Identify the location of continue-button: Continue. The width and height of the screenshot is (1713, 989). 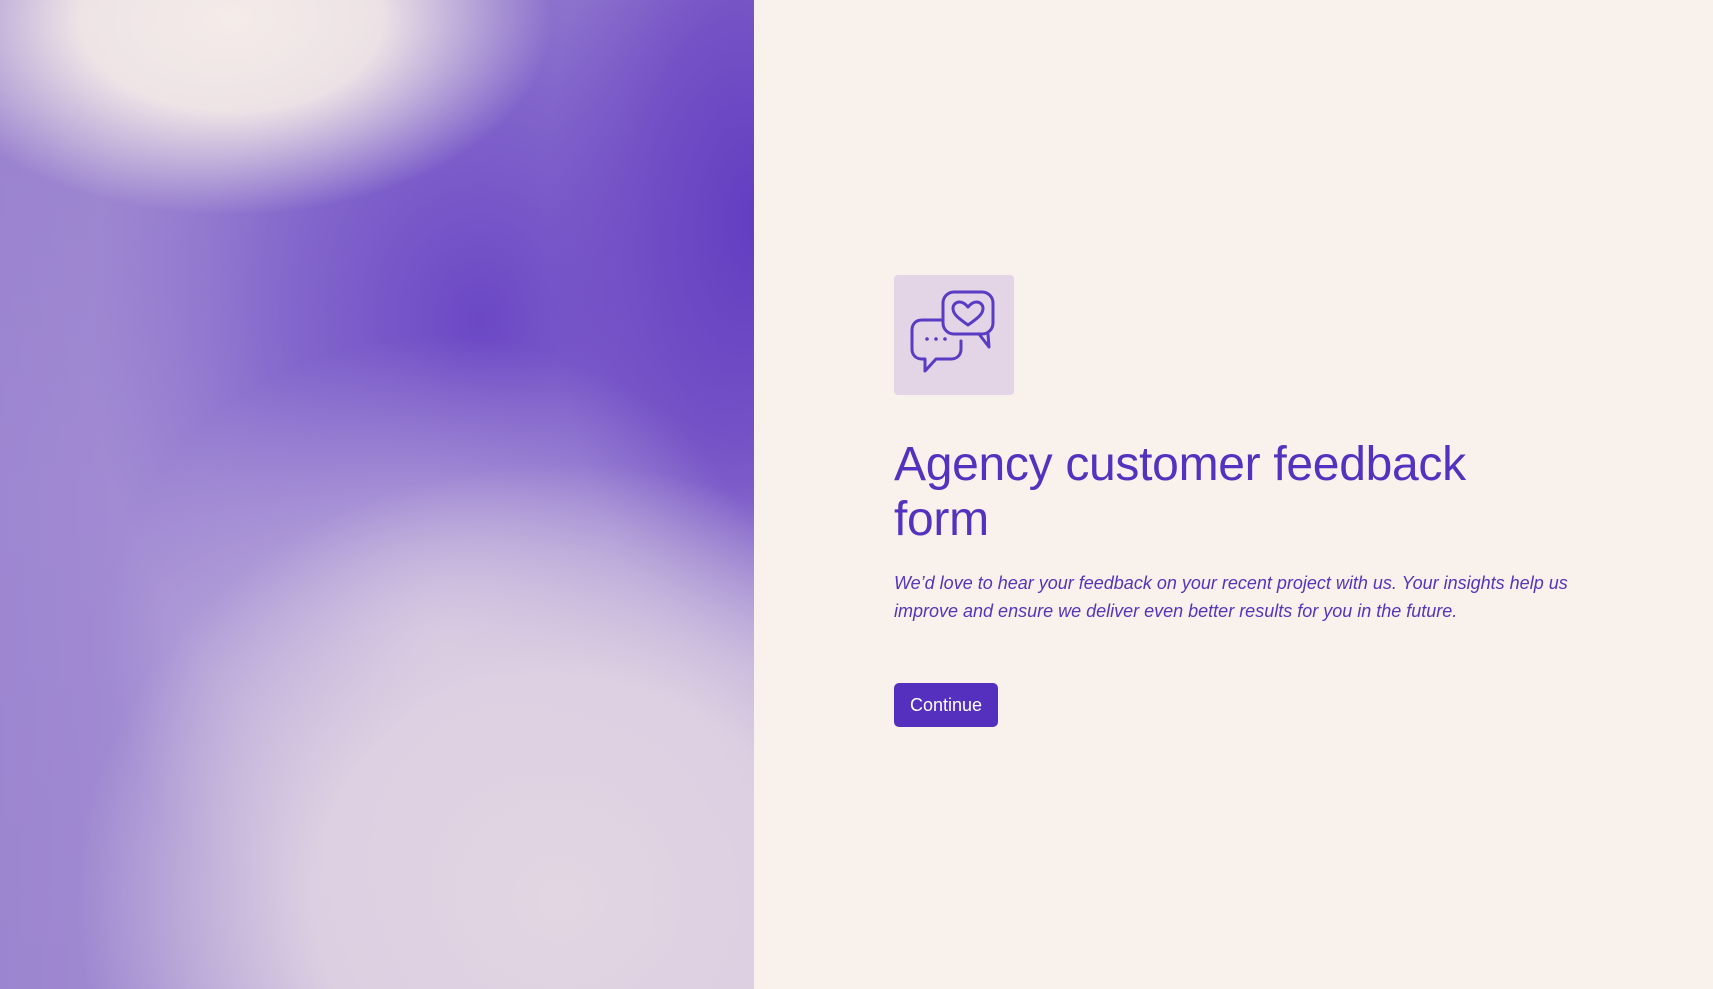
(946, 705).